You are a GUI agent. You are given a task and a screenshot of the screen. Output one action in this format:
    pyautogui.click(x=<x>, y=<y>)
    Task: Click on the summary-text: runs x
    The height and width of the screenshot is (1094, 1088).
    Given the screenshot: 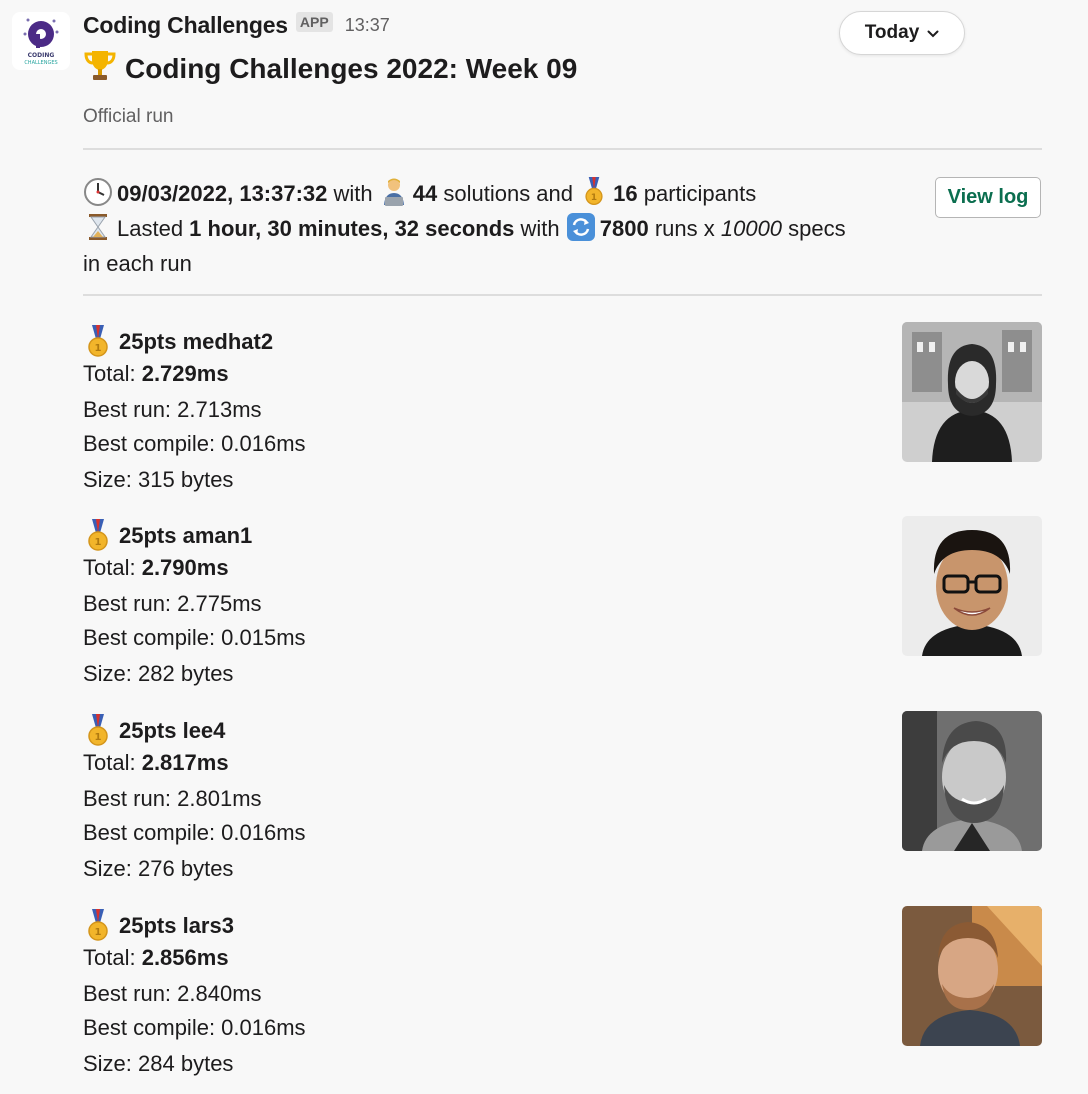 What is the action you would take?
    pyautogui.click(x=684, y=228)
    